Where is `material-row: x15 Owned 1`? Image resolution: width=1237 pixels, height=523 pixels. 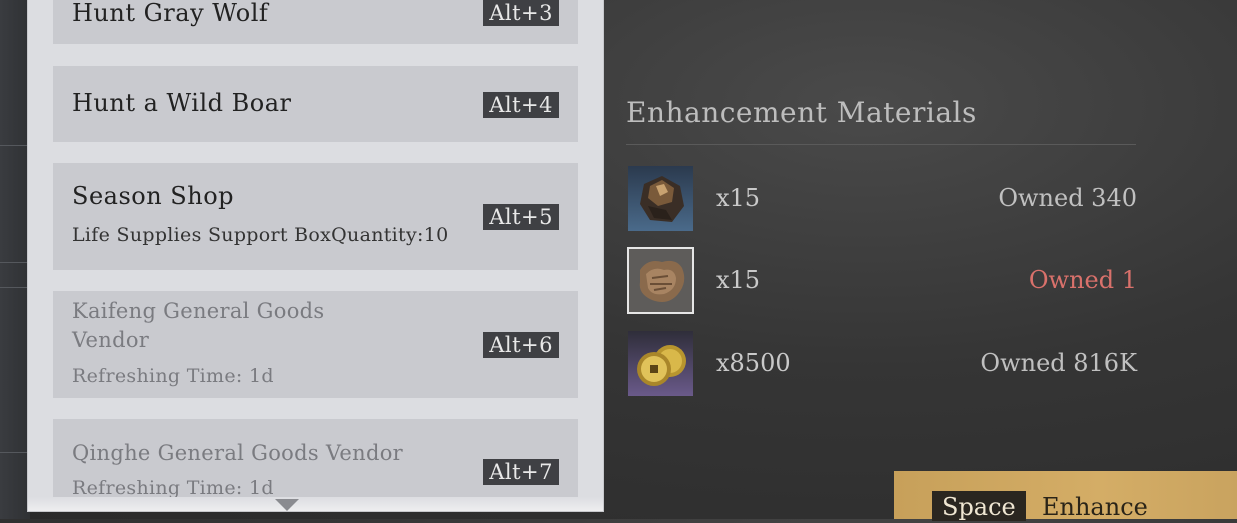
material-row: x15 Owned 1 is located at coordinates (881, 281).